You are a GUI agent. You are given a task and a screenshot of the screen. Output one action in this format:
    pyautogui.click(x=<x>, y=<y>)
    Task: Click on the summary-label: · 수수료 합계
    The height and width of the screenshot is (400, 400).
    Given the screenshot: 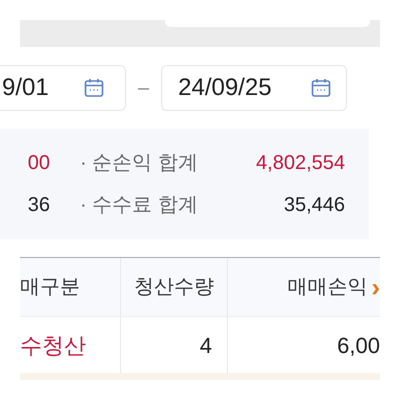 What is the action you would take?
    pyautogui.click(x=139, y=205)
    